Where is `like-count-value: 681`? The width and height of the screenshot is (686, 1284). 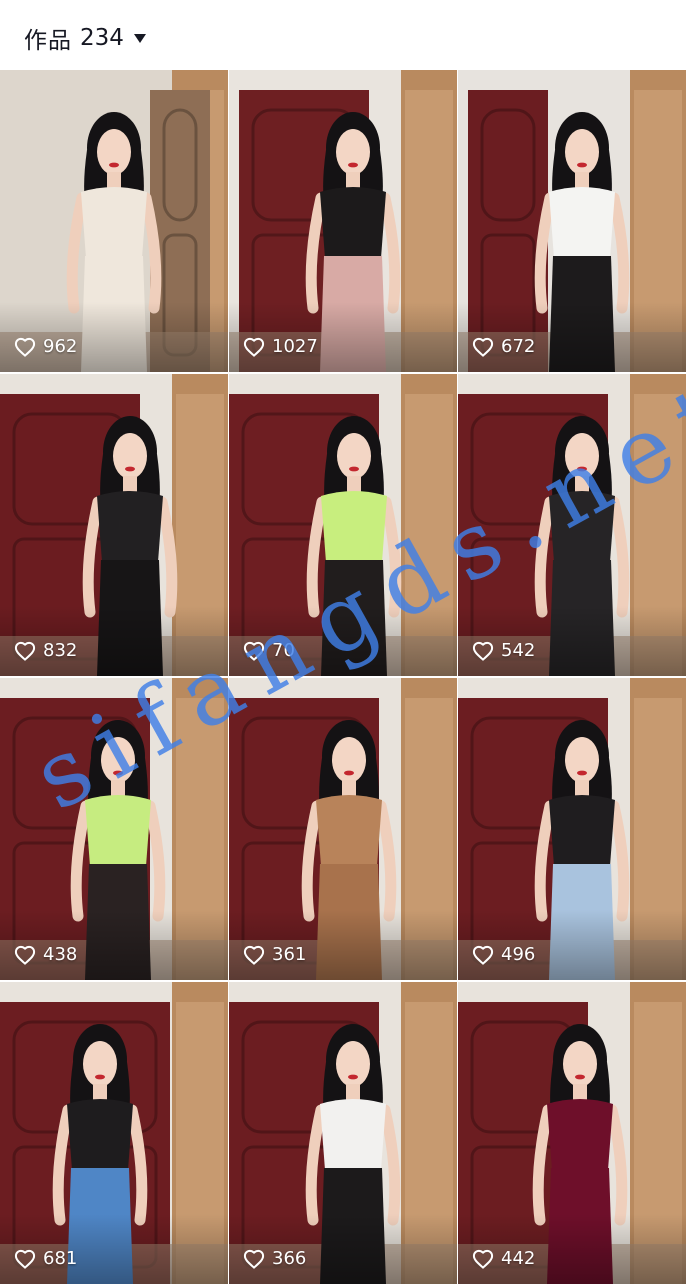
like-count-value: 681 is located at coordinates (60, 1258).